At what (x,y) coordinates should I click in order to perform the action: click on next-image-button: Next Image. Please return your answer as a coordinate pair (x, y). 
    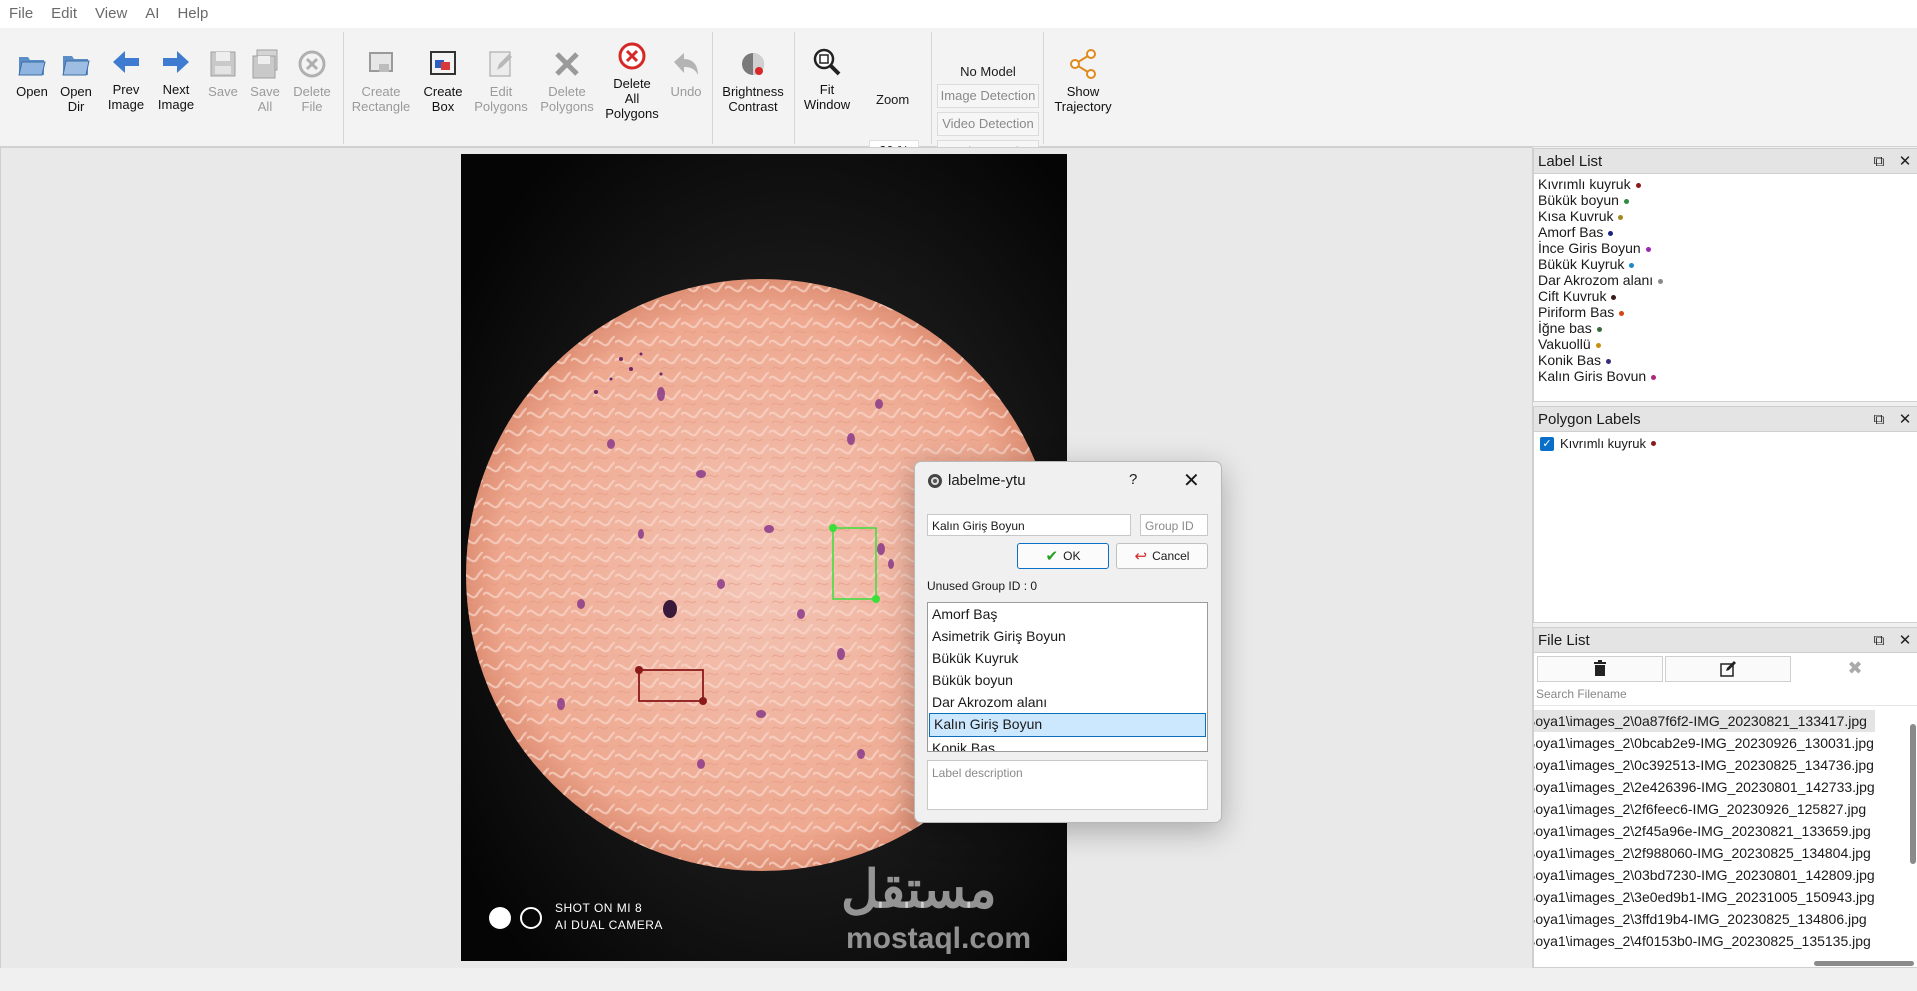
    Looking at the image, I should click on (176, 79).